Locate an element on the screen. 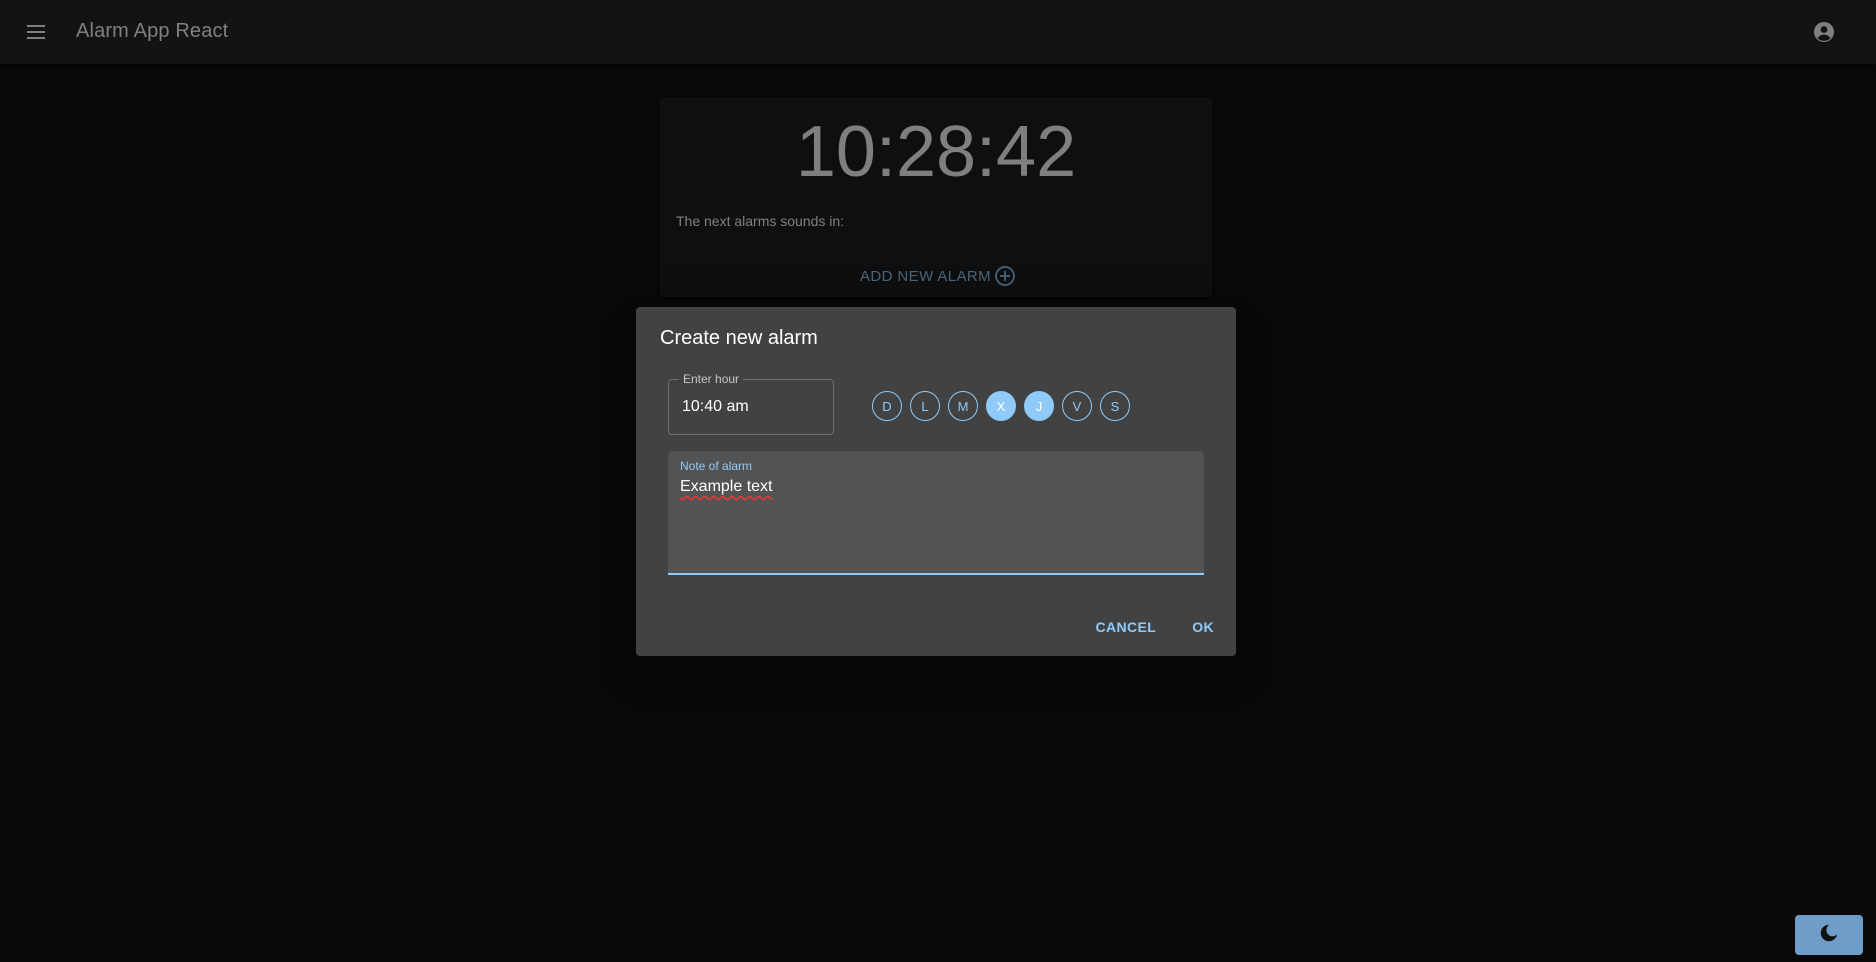 This screenshot has width=1876, height=962. day-toggle-d: D is located at coordinates (887, 406).